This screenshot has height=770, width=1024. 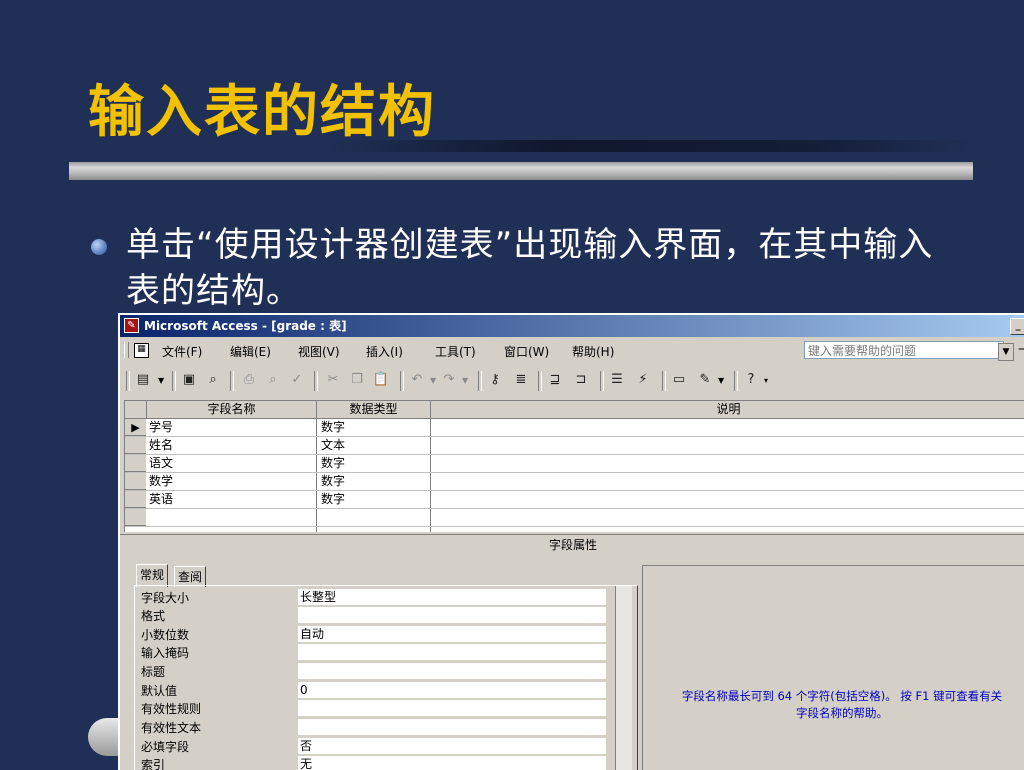 What do you see at coordinates (521, 380) in the screenshot?
I see `indexes-icon: ≣` at bounding box center [521, 380].